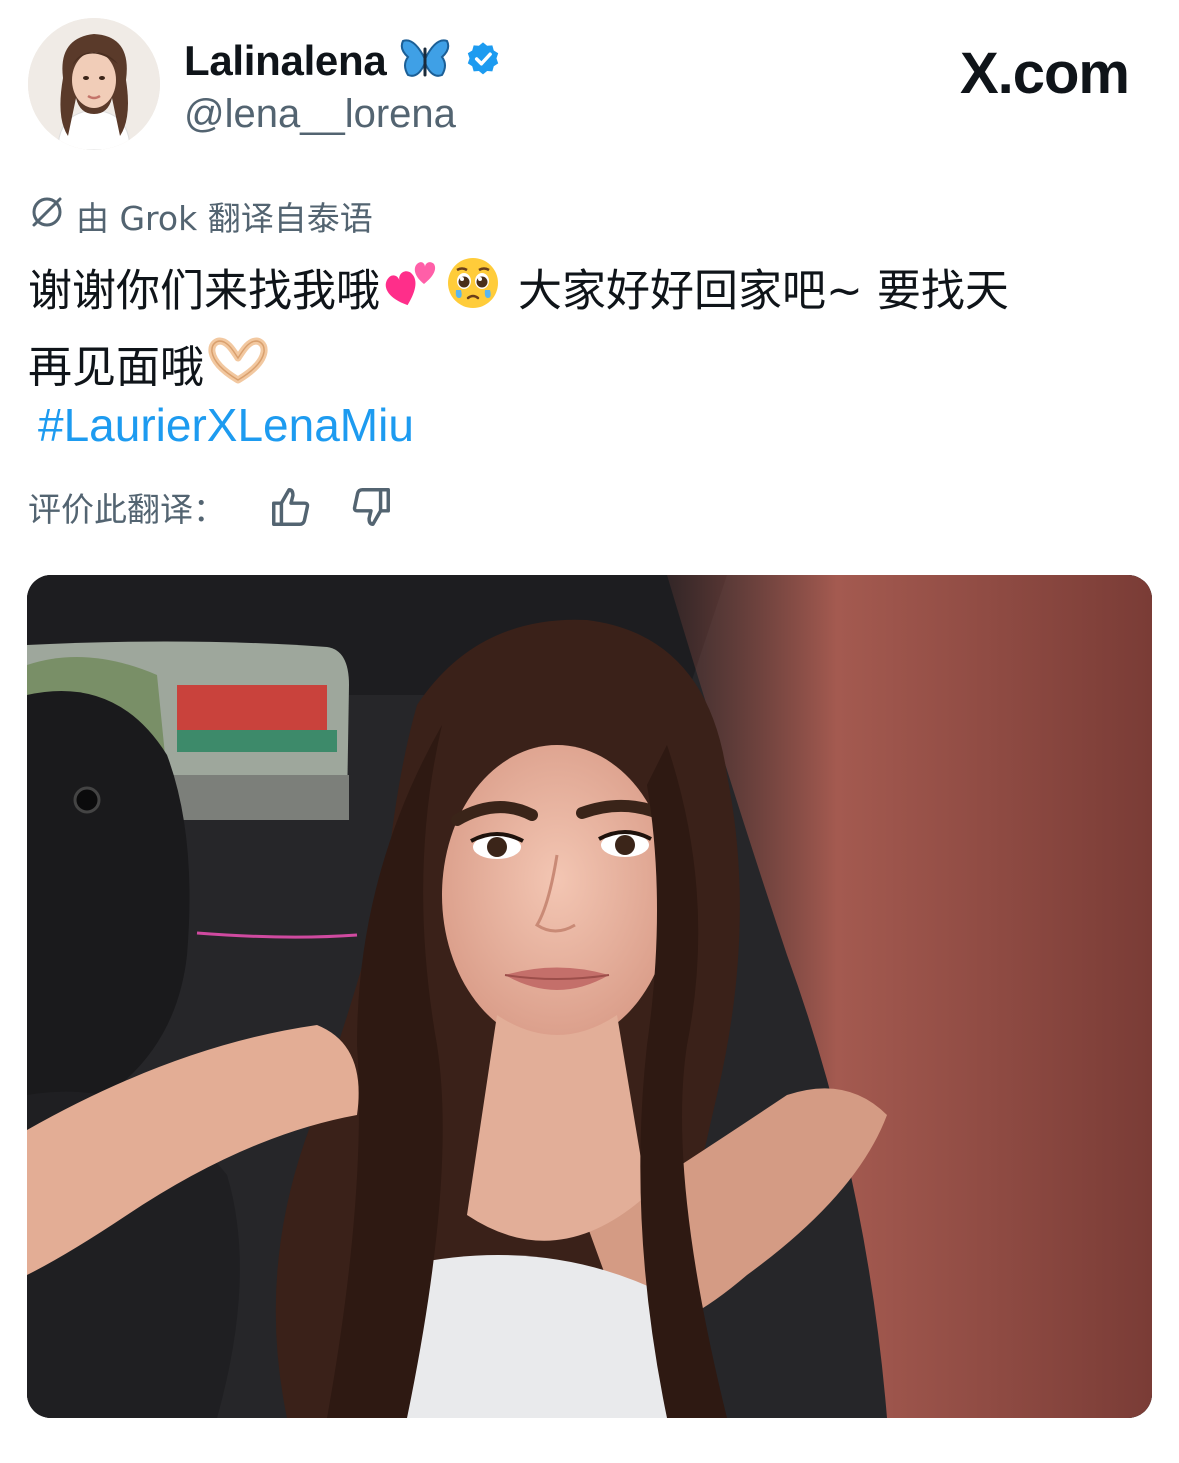 The height and width of the screenshot is (1463, 1179). What do you see at coordinates (226, 425) in the screenshot?
I see `hashtag-link: #LaurierXLenaMiu` at bounding box center [226, 425].